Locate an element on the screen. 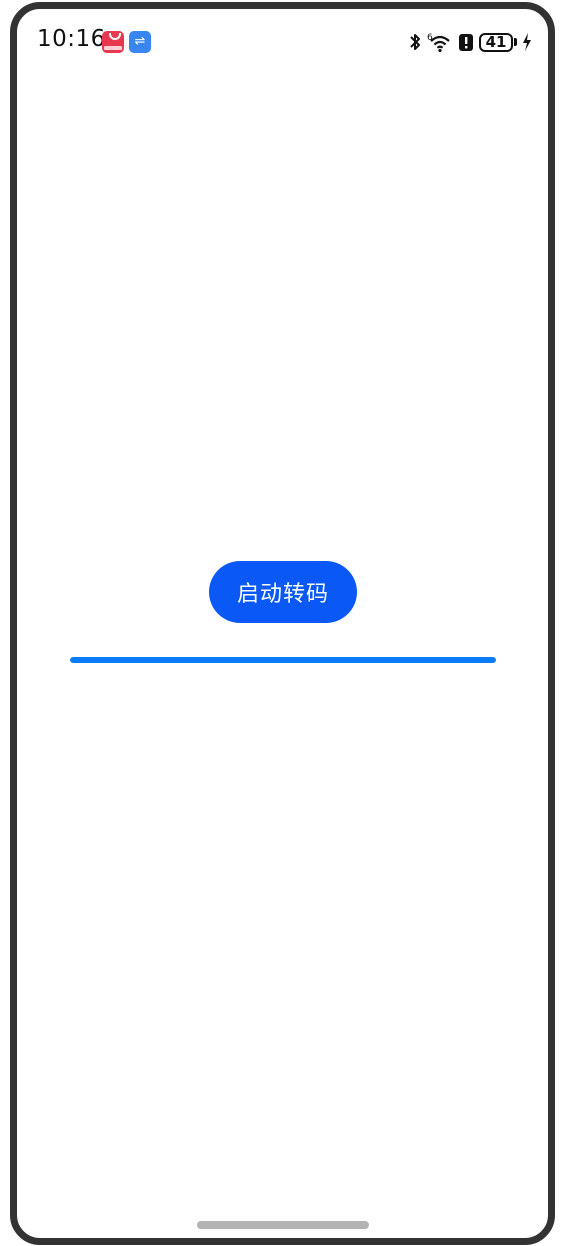 The image size is (563, 1246). bluetooth-icon is located at coordinates (415, 42).